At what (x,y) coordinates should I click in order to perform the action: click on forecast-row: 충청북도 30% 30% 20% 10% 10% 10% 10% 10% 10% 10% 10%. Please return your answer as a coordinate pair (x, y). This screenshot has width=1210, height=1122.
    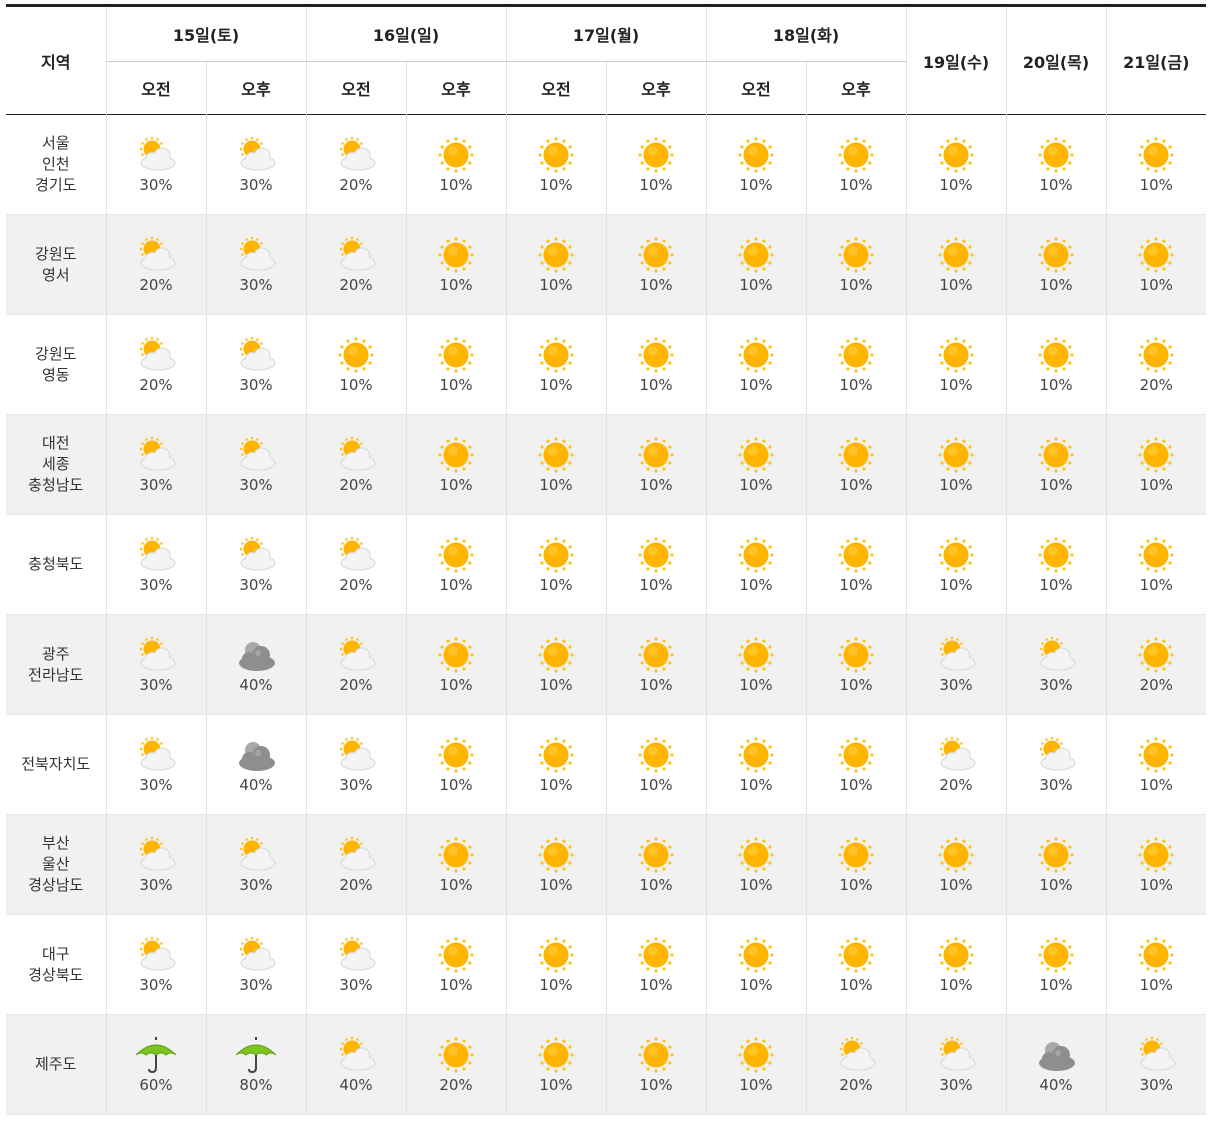
    Looking at the image, I should click on (606, 564).